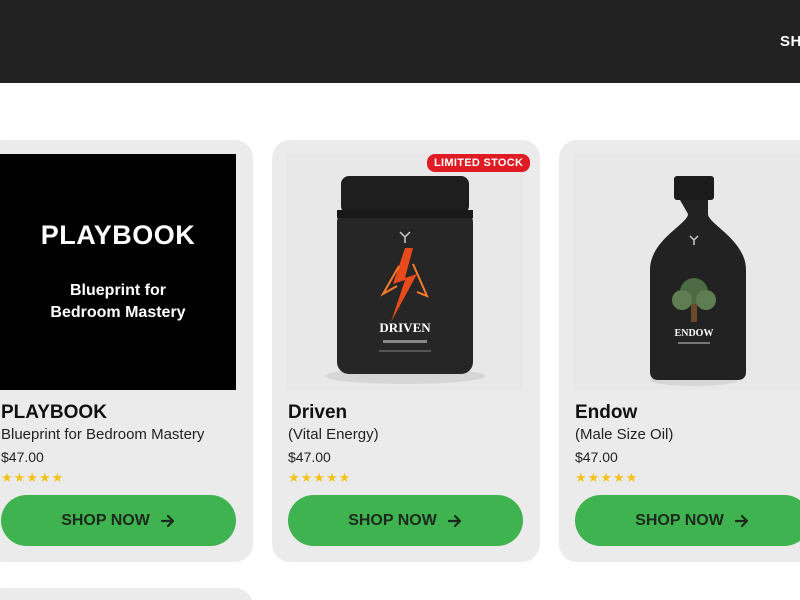 The width and height of the screenshot is (800, 600). Describe the element at coordinates (405, 280) in the screenshot. I see `driven-jar-image: DRIVEN` at that location.